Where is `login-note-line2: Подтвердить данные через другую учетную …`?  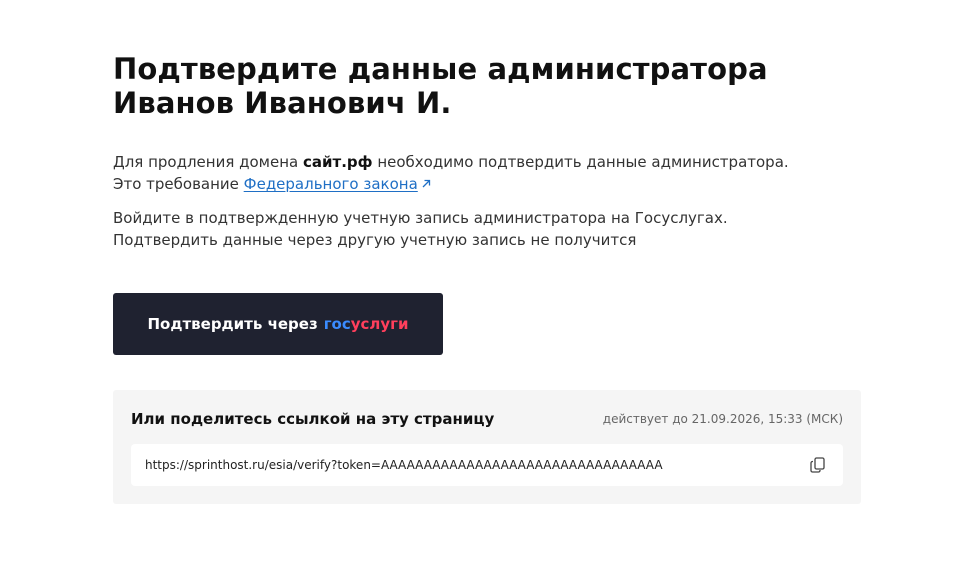
login-note-line2: Подтвердить данные через другую учетную … is located at coordinates (375, 240).